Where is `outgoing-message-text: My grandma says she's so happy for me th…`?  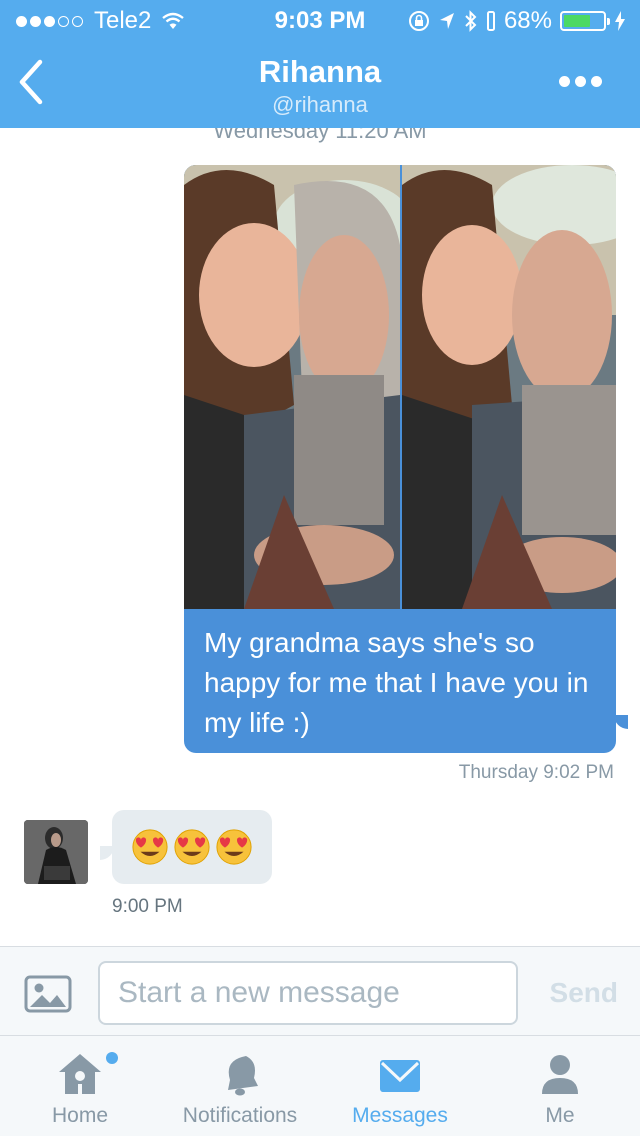
outgoing-message-text: My grandma says she's so happy for me th… is located at coordinates (396, 682).